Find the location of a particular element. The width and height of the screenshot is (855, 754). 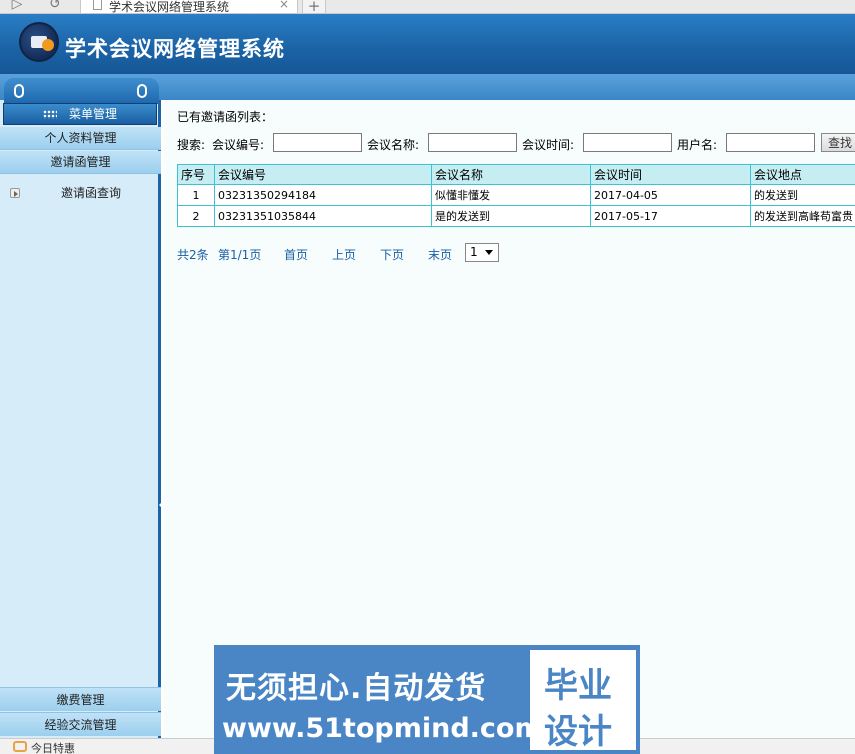

column-header: 会议名称 is located at coordinates (511, 174).